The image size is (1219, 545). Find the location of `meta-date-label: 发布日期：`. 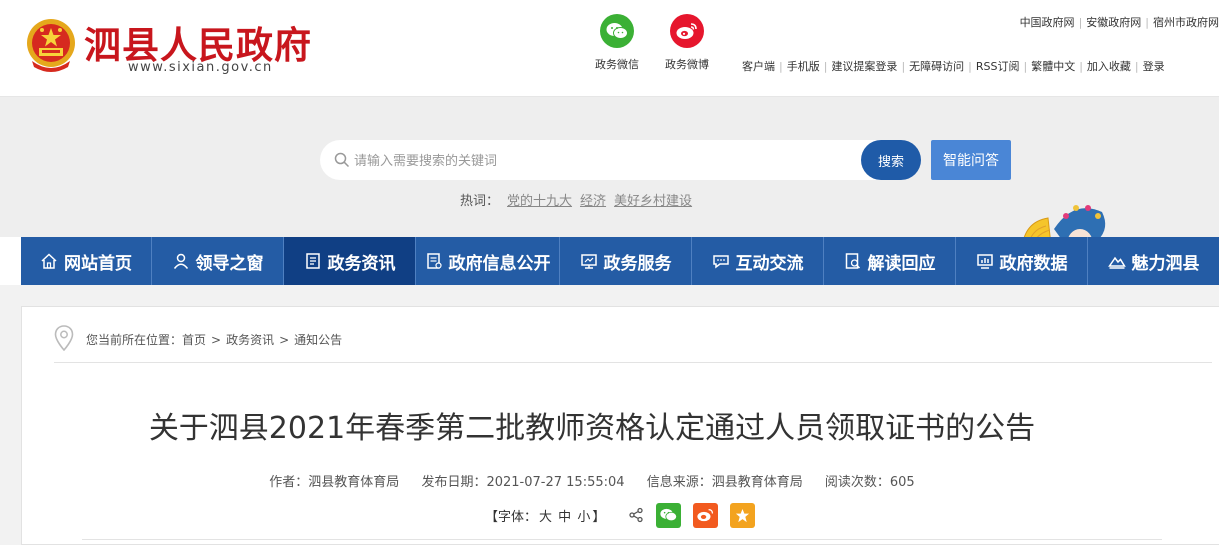

meta-date-label: 发布日期： is located at coordinates (454, 482).